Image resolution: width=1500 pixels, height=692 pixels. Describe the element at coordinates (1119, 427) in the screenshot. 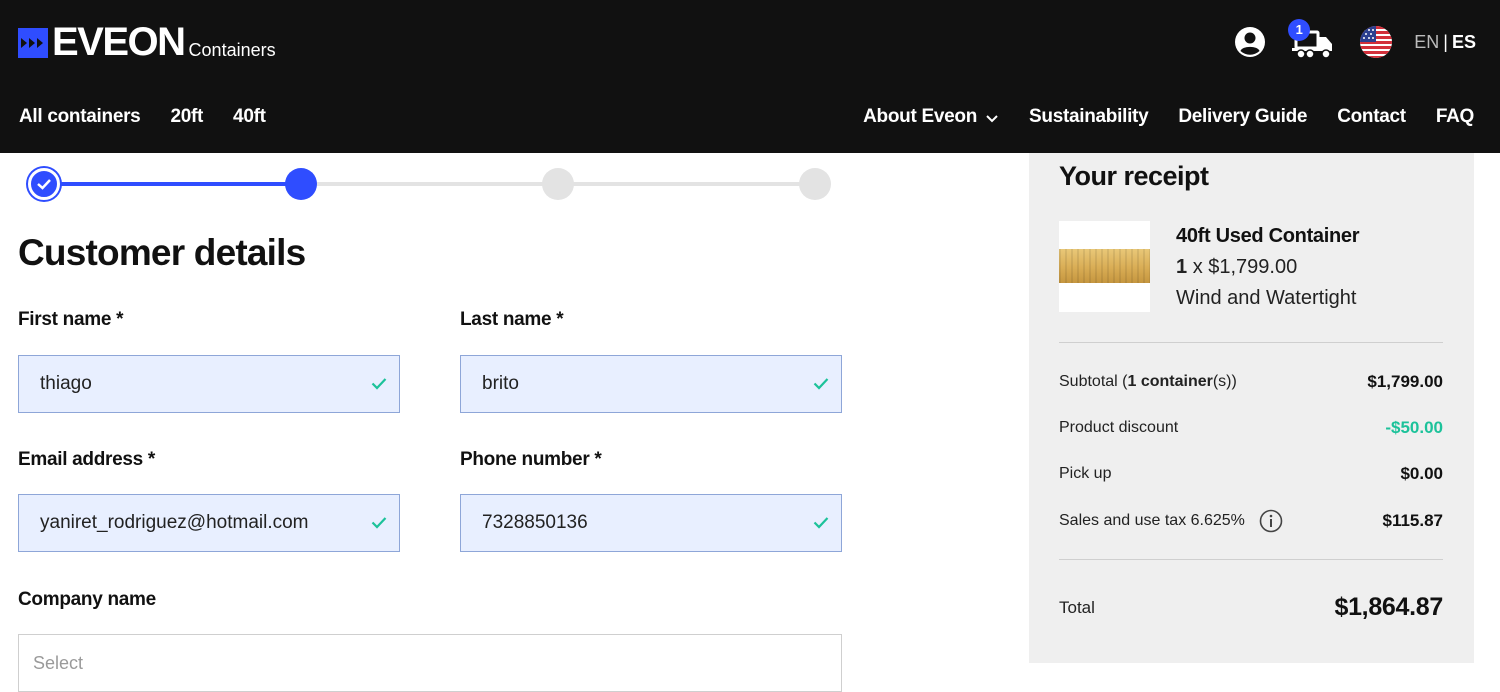

I see `discount-label: Product discount` at that location.